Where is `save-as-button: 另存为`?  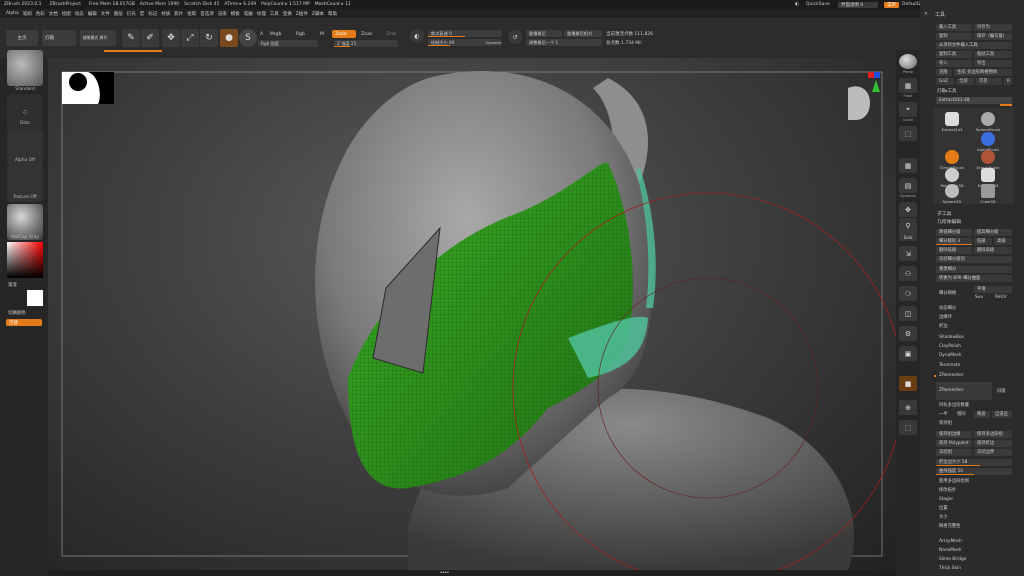 save-as-button: 另存为 is located at coordinates (993, 27).